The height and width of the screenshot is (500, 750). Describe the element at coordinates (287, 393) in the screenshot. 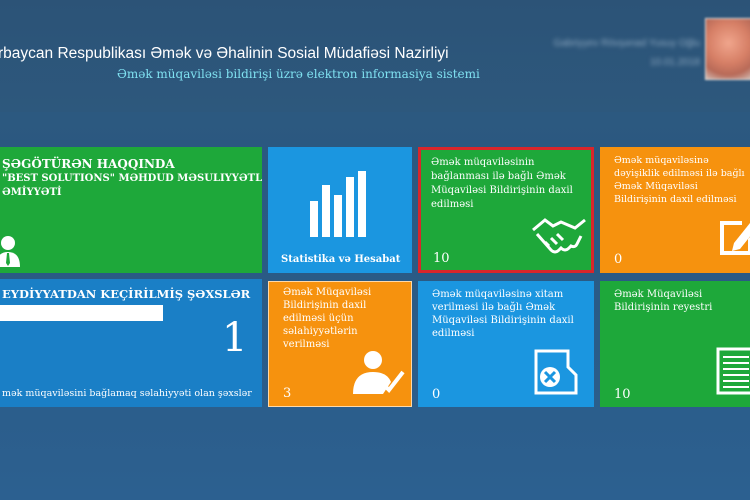

I see `authority-count: 3` at that location.